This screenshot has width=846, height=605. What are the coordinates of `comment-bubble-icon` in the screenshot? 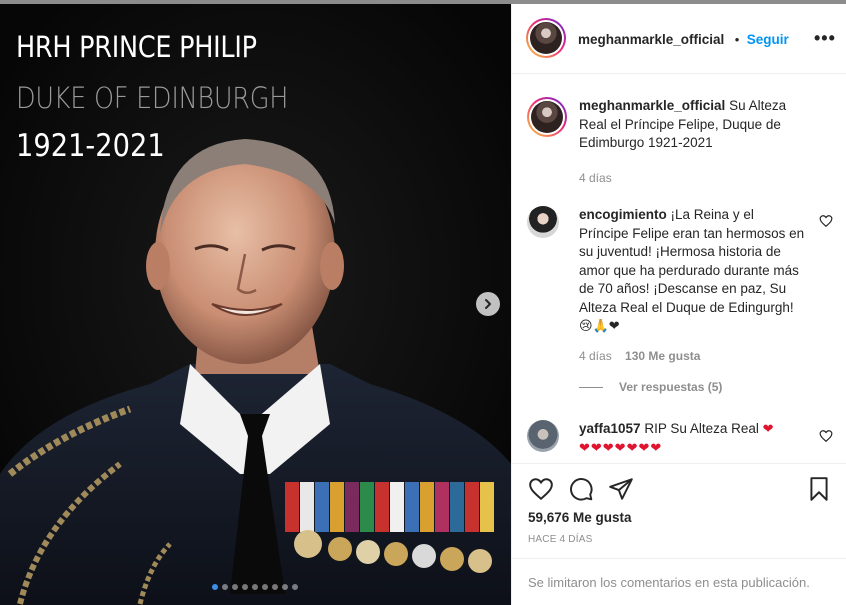 It's located at (581, 489).